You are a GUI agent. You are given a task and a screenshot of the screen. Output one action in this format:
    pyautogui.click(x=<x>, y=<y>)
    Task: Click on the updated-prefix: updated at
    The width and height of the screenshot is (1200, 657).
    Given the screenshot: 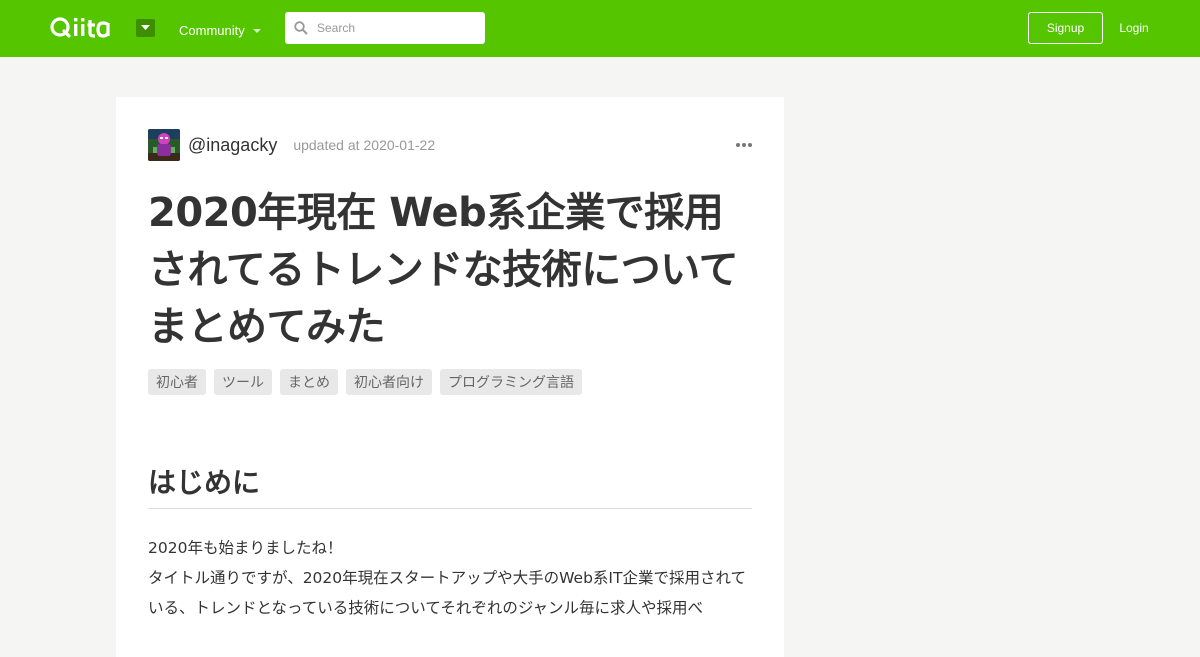 What is the action you would take?
    pyautogui.click(x=326, y=145)
    